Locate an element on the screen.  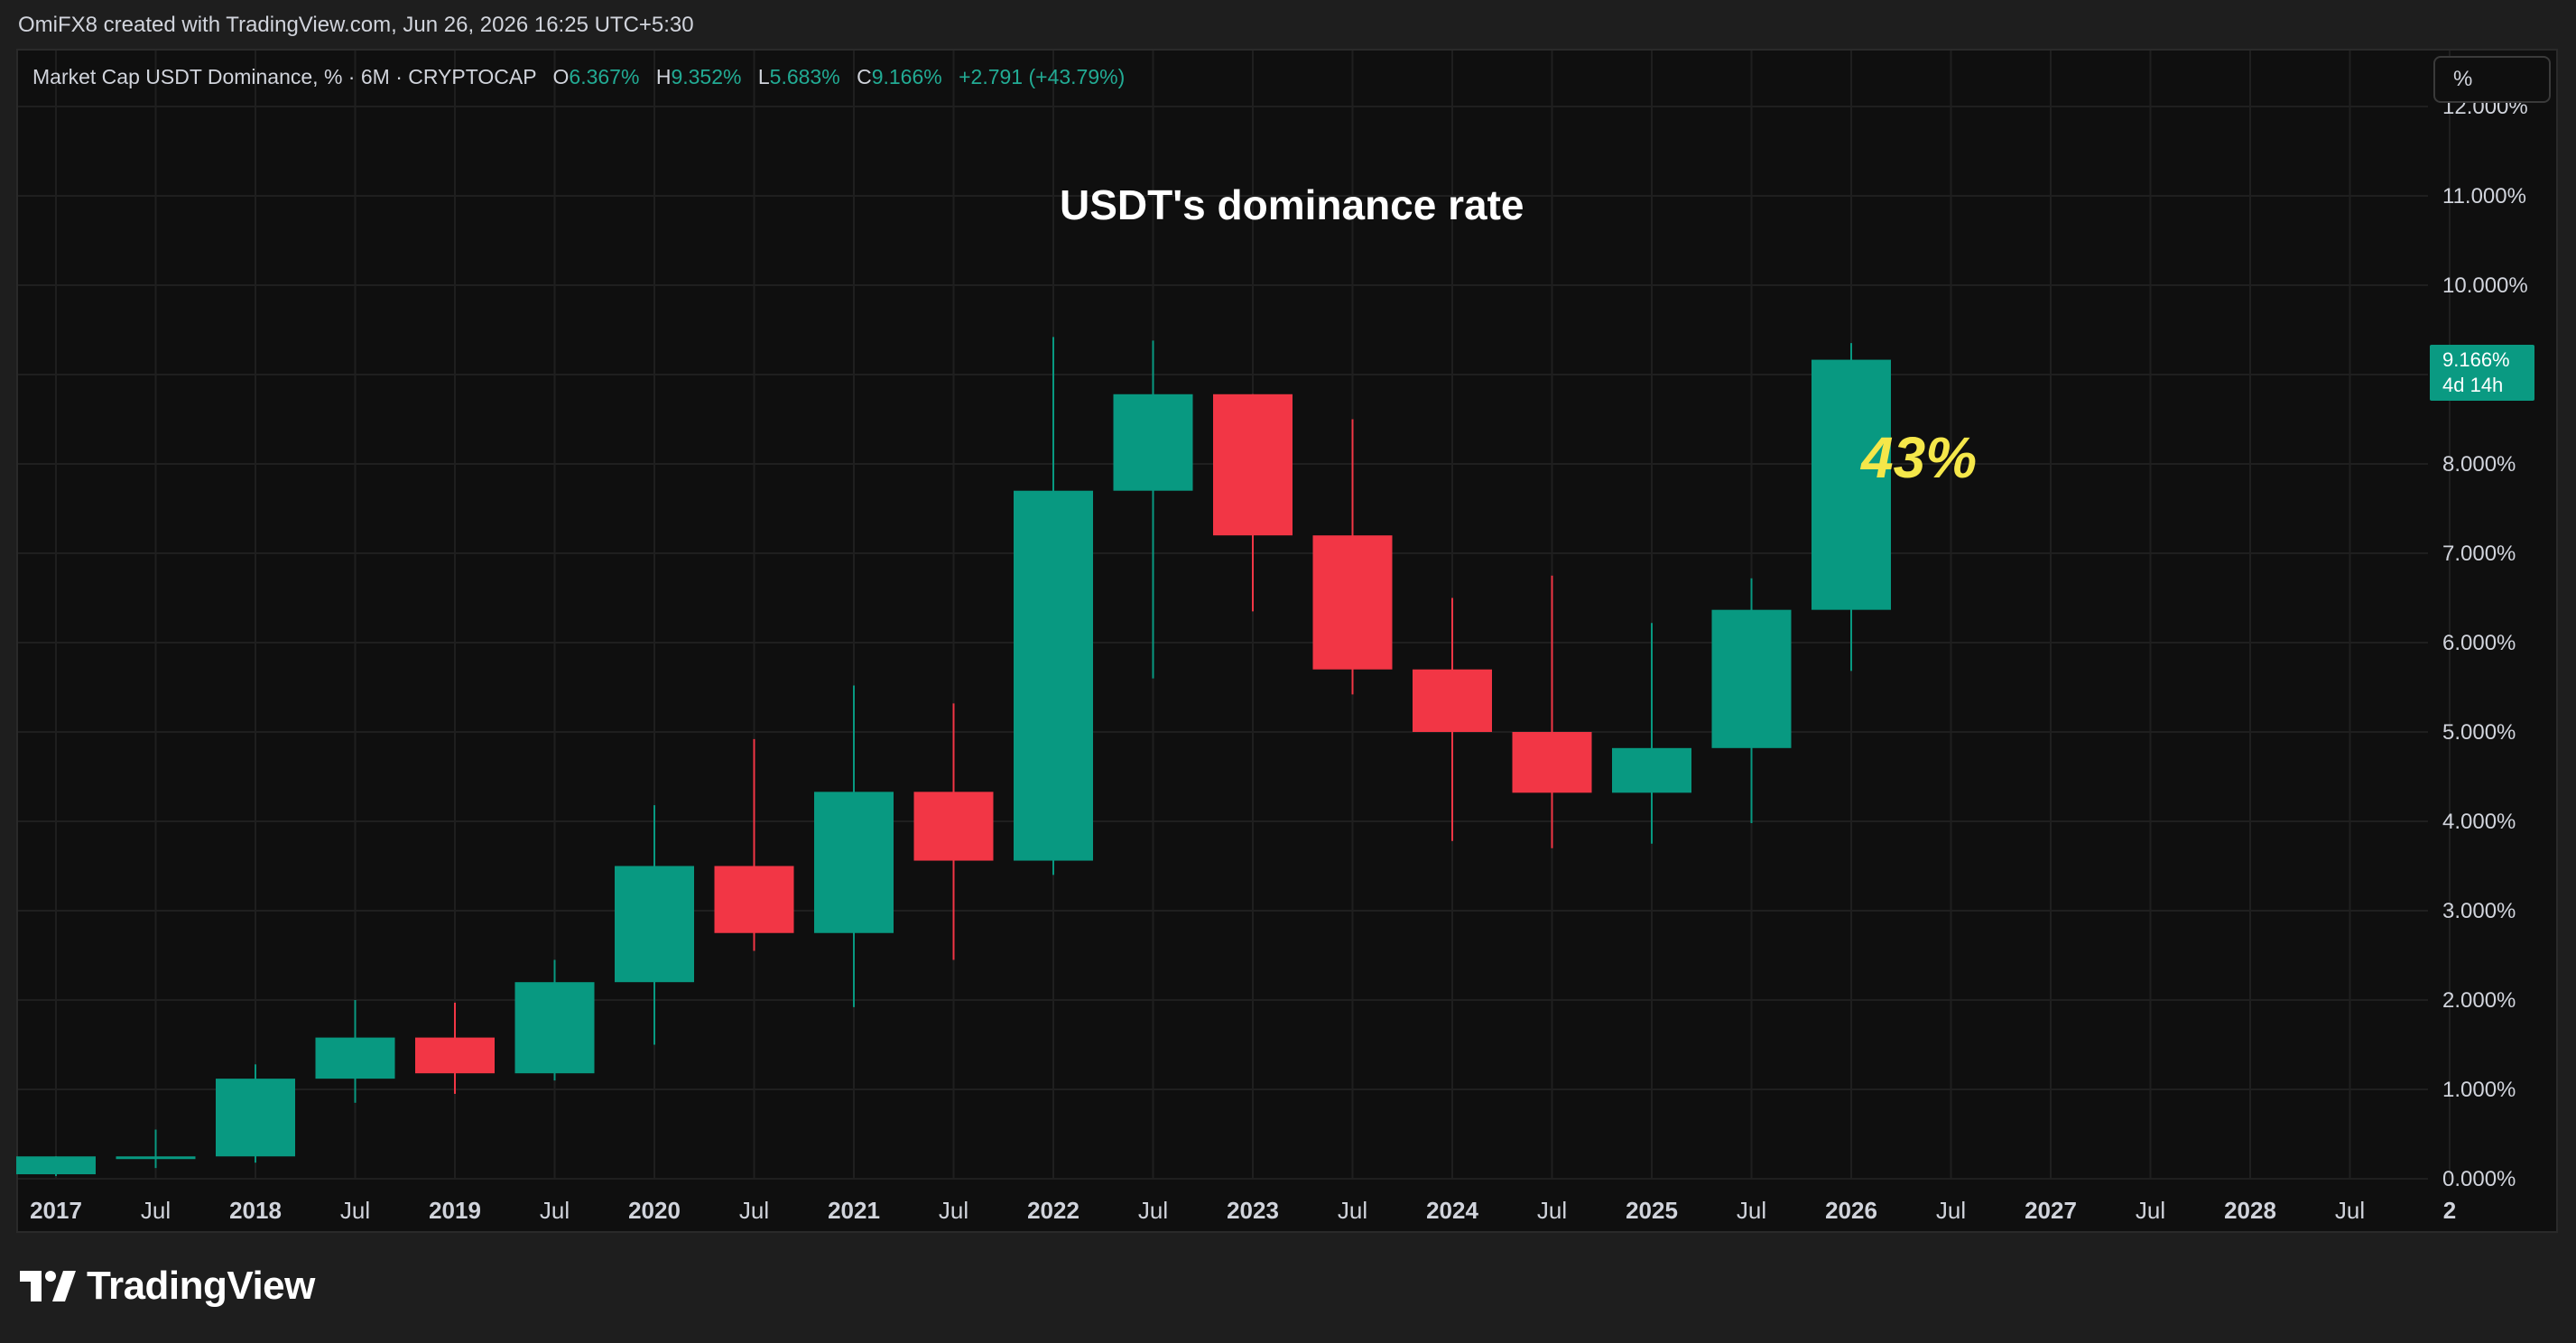
tradingview-brand: TradingView is located at coordinates (201, 1286).